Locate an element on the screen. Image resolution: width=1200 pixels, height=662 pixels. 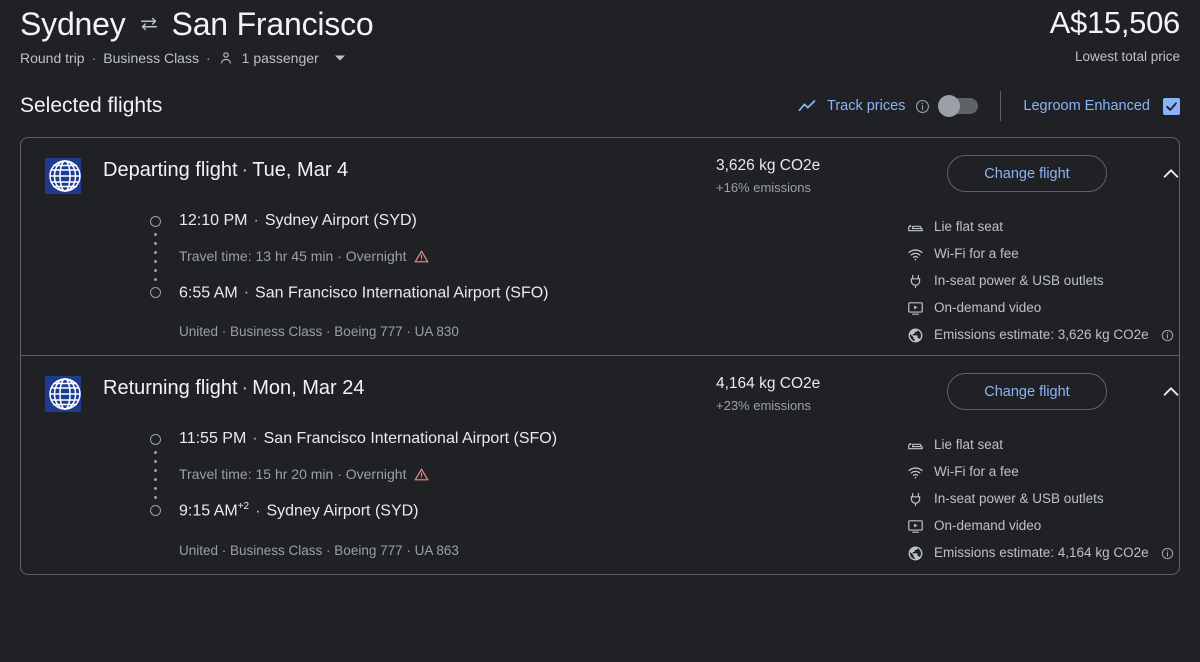
caret-down-icon is located at coordinates (340, 58).